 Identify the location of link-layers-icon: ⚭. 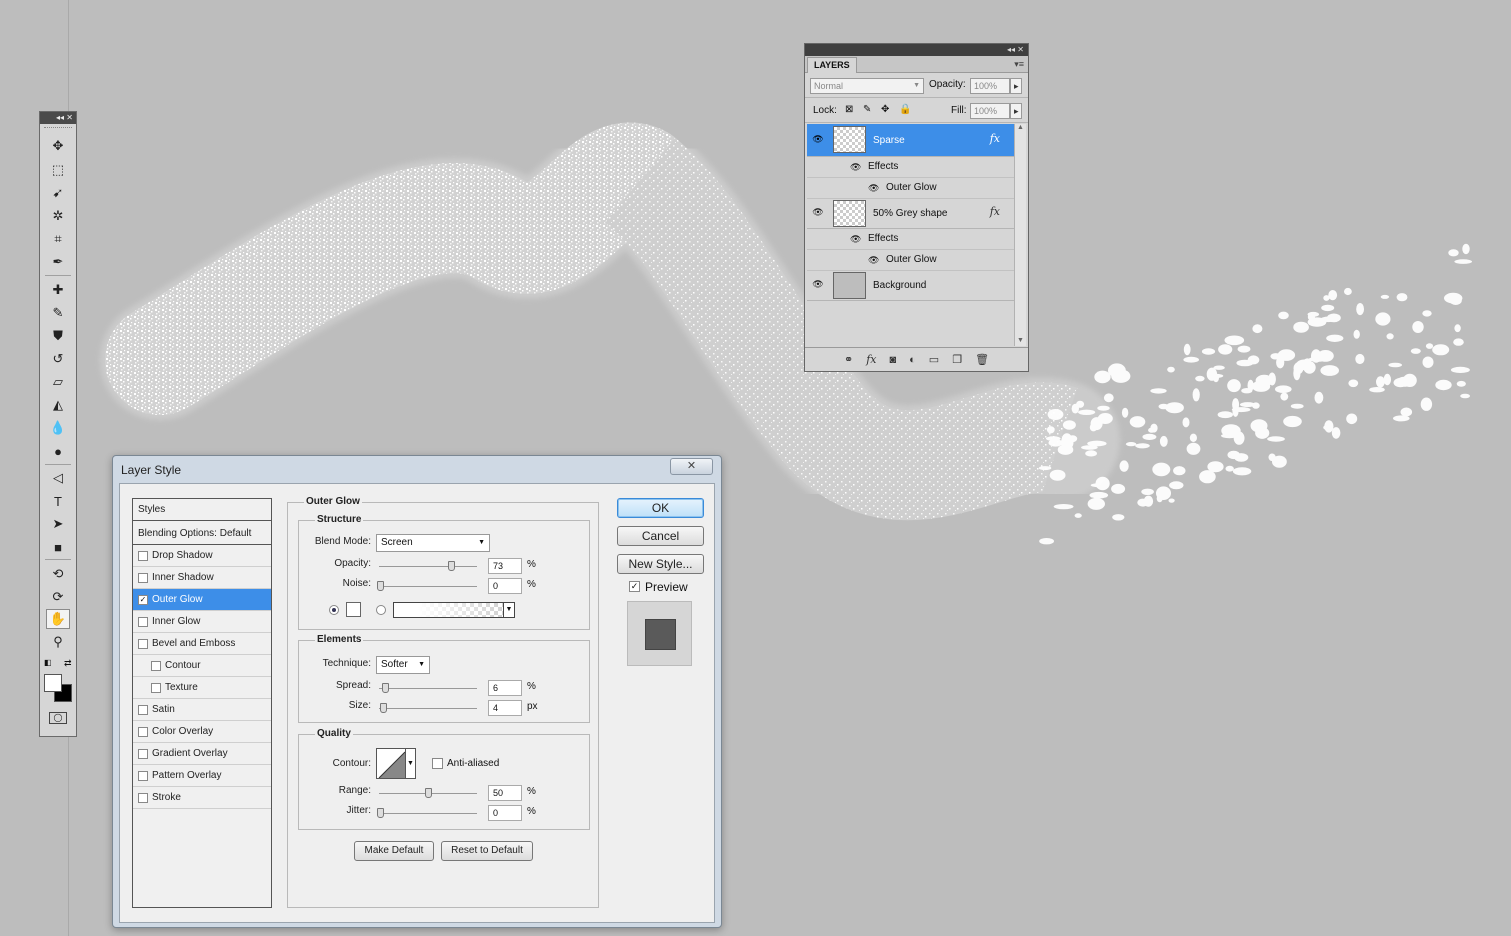
(848, 359).